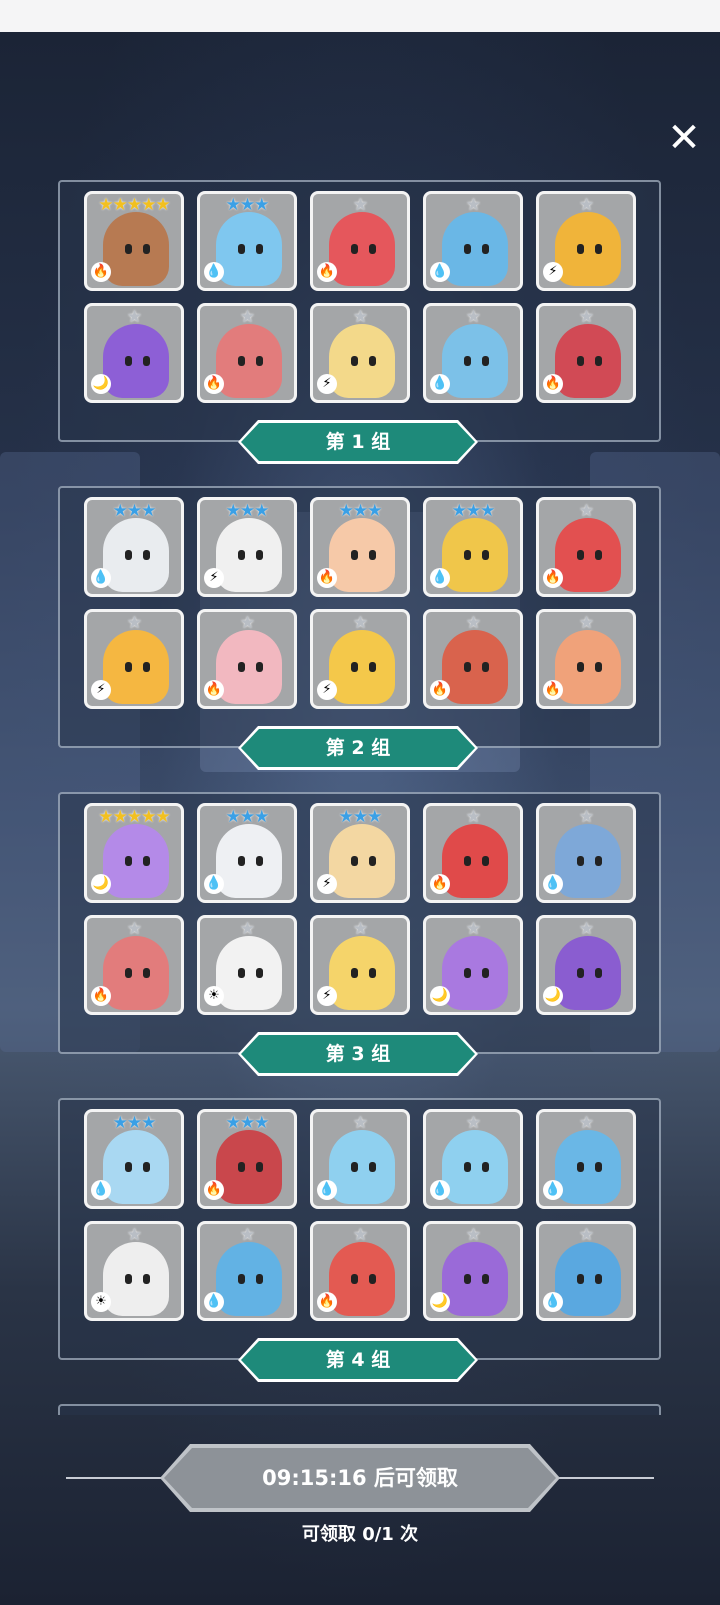 Image resolution: width=720 pixels, height=1605 pixels. What do you see at coordinates (101, 1302) in the screenshot?
I see `element-icon: ☀` at bounding box center [101, 1302].